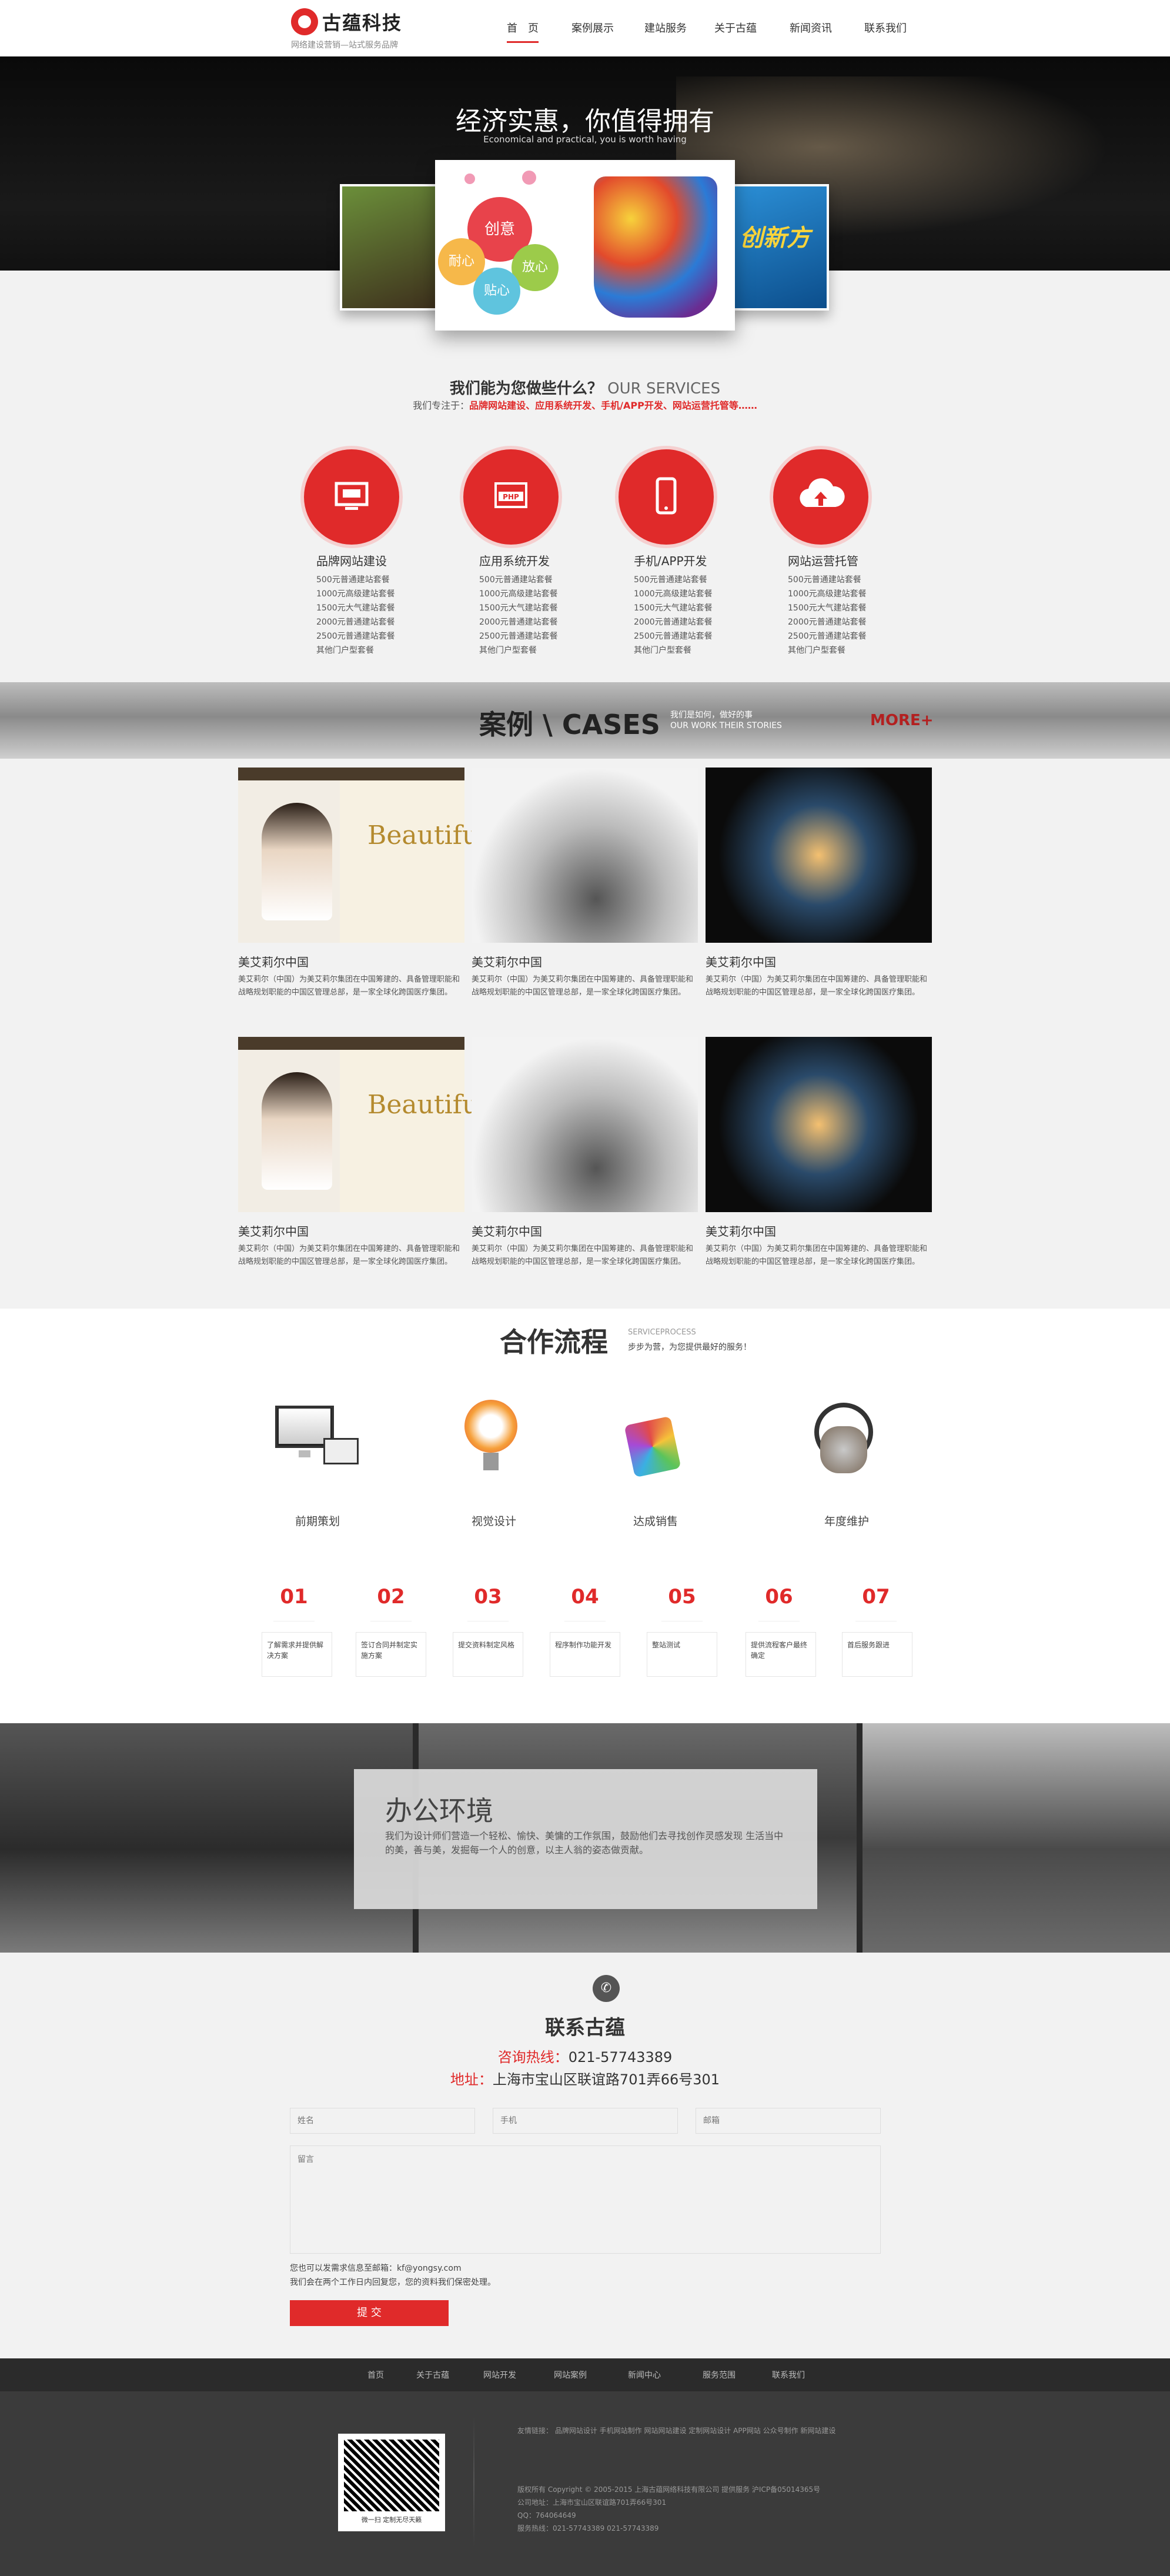 Image resolution: width=1170 pixels, height=2576 pixels. What do you see at coordinates (570, 2375) in the screenshot?
I see `footer-nav-cases: 网站案例` at bounding box center [570, 2375].